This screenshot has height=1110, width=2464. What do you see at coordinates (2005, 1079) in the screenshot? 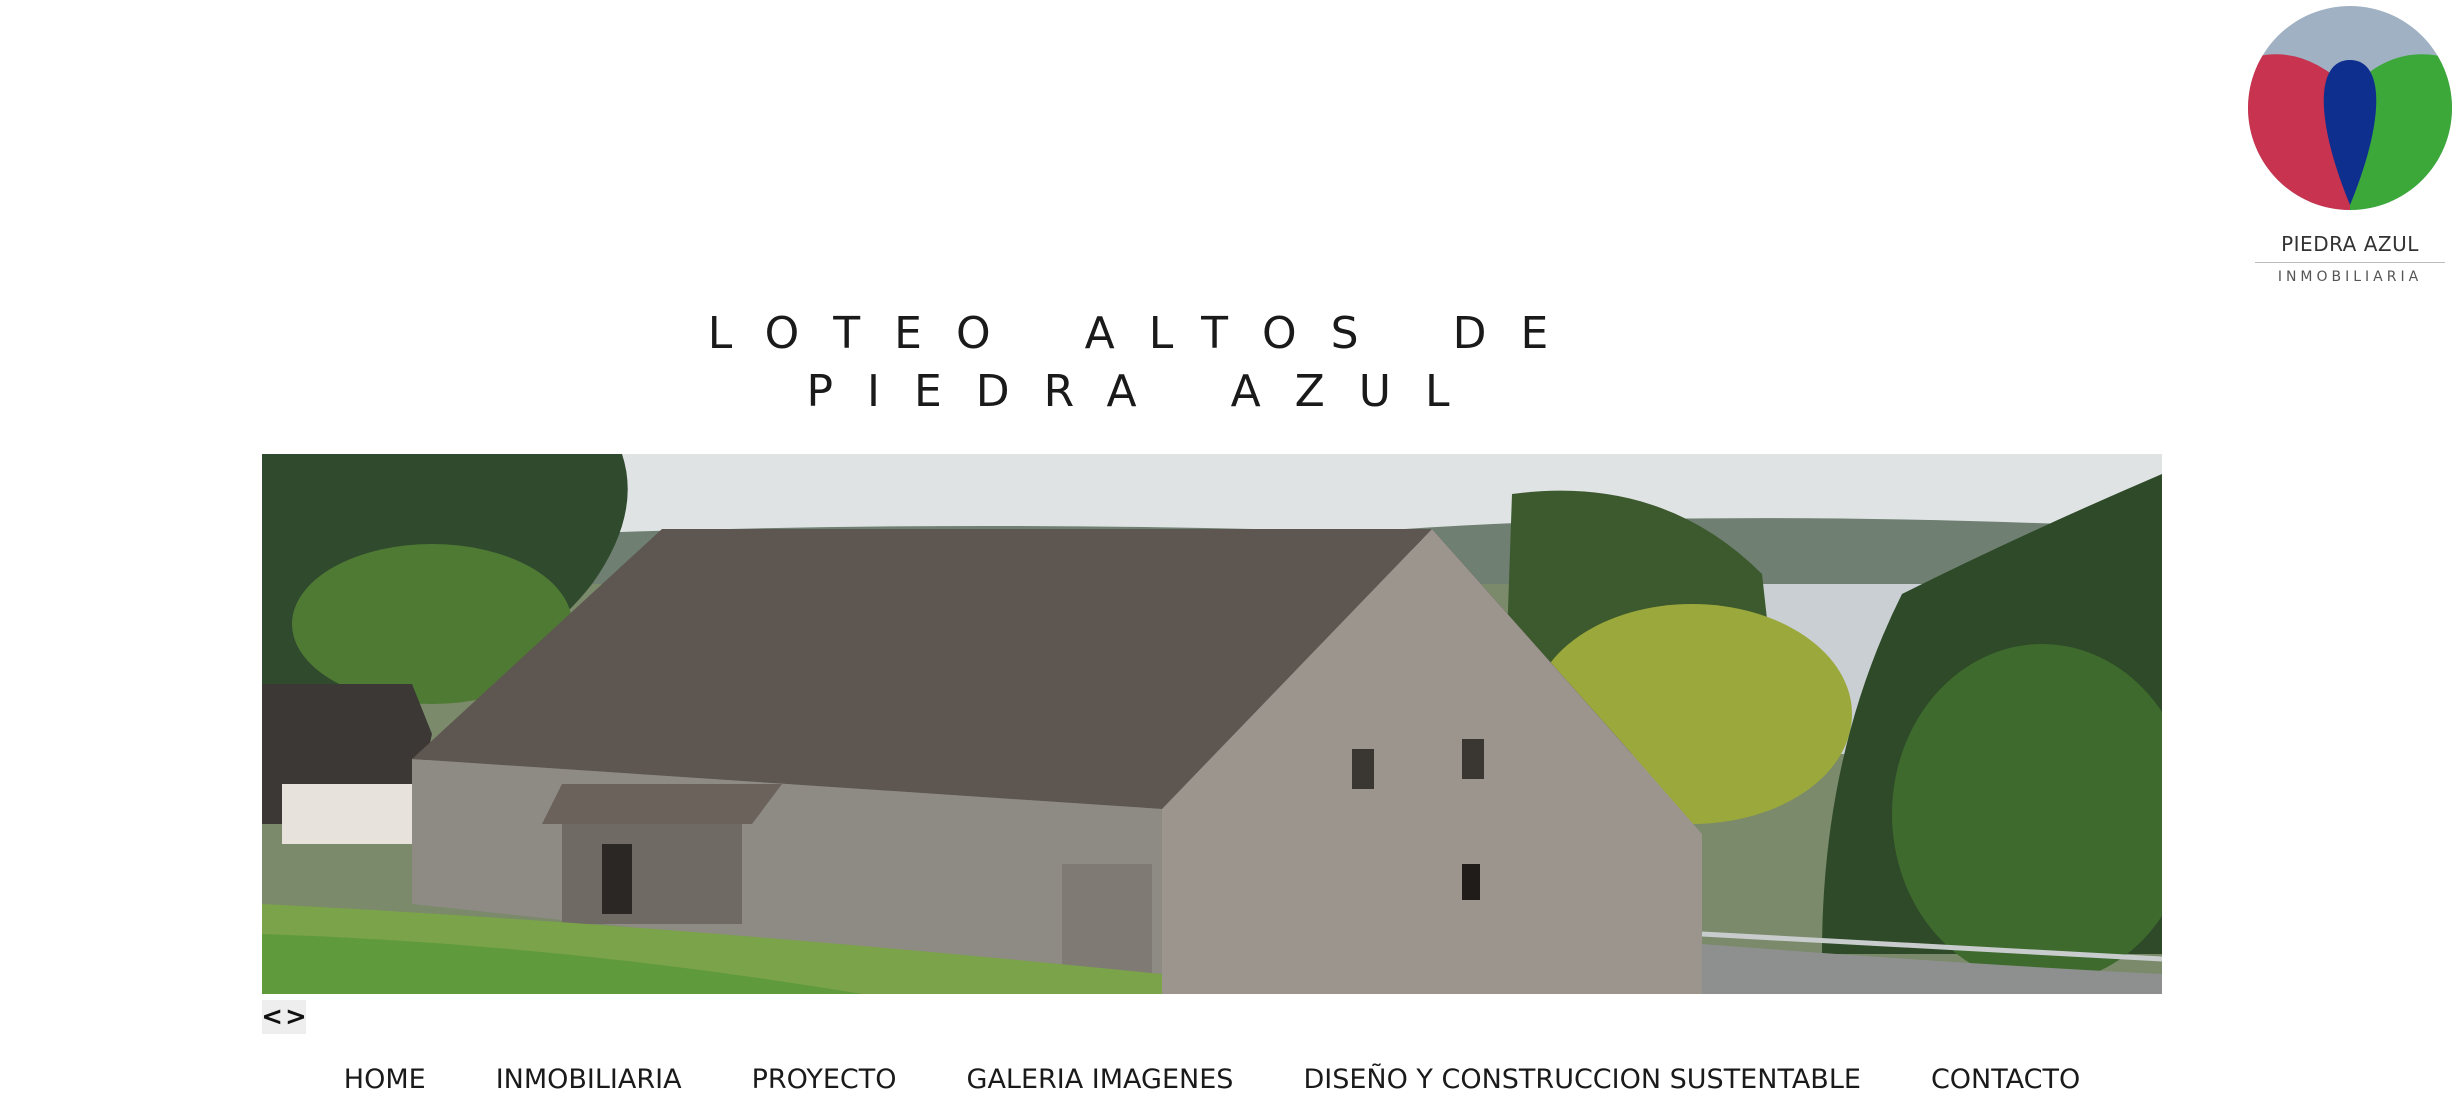
I see `nav-item-contacto: CONTACTO` at bounding box center [2005, 1079].